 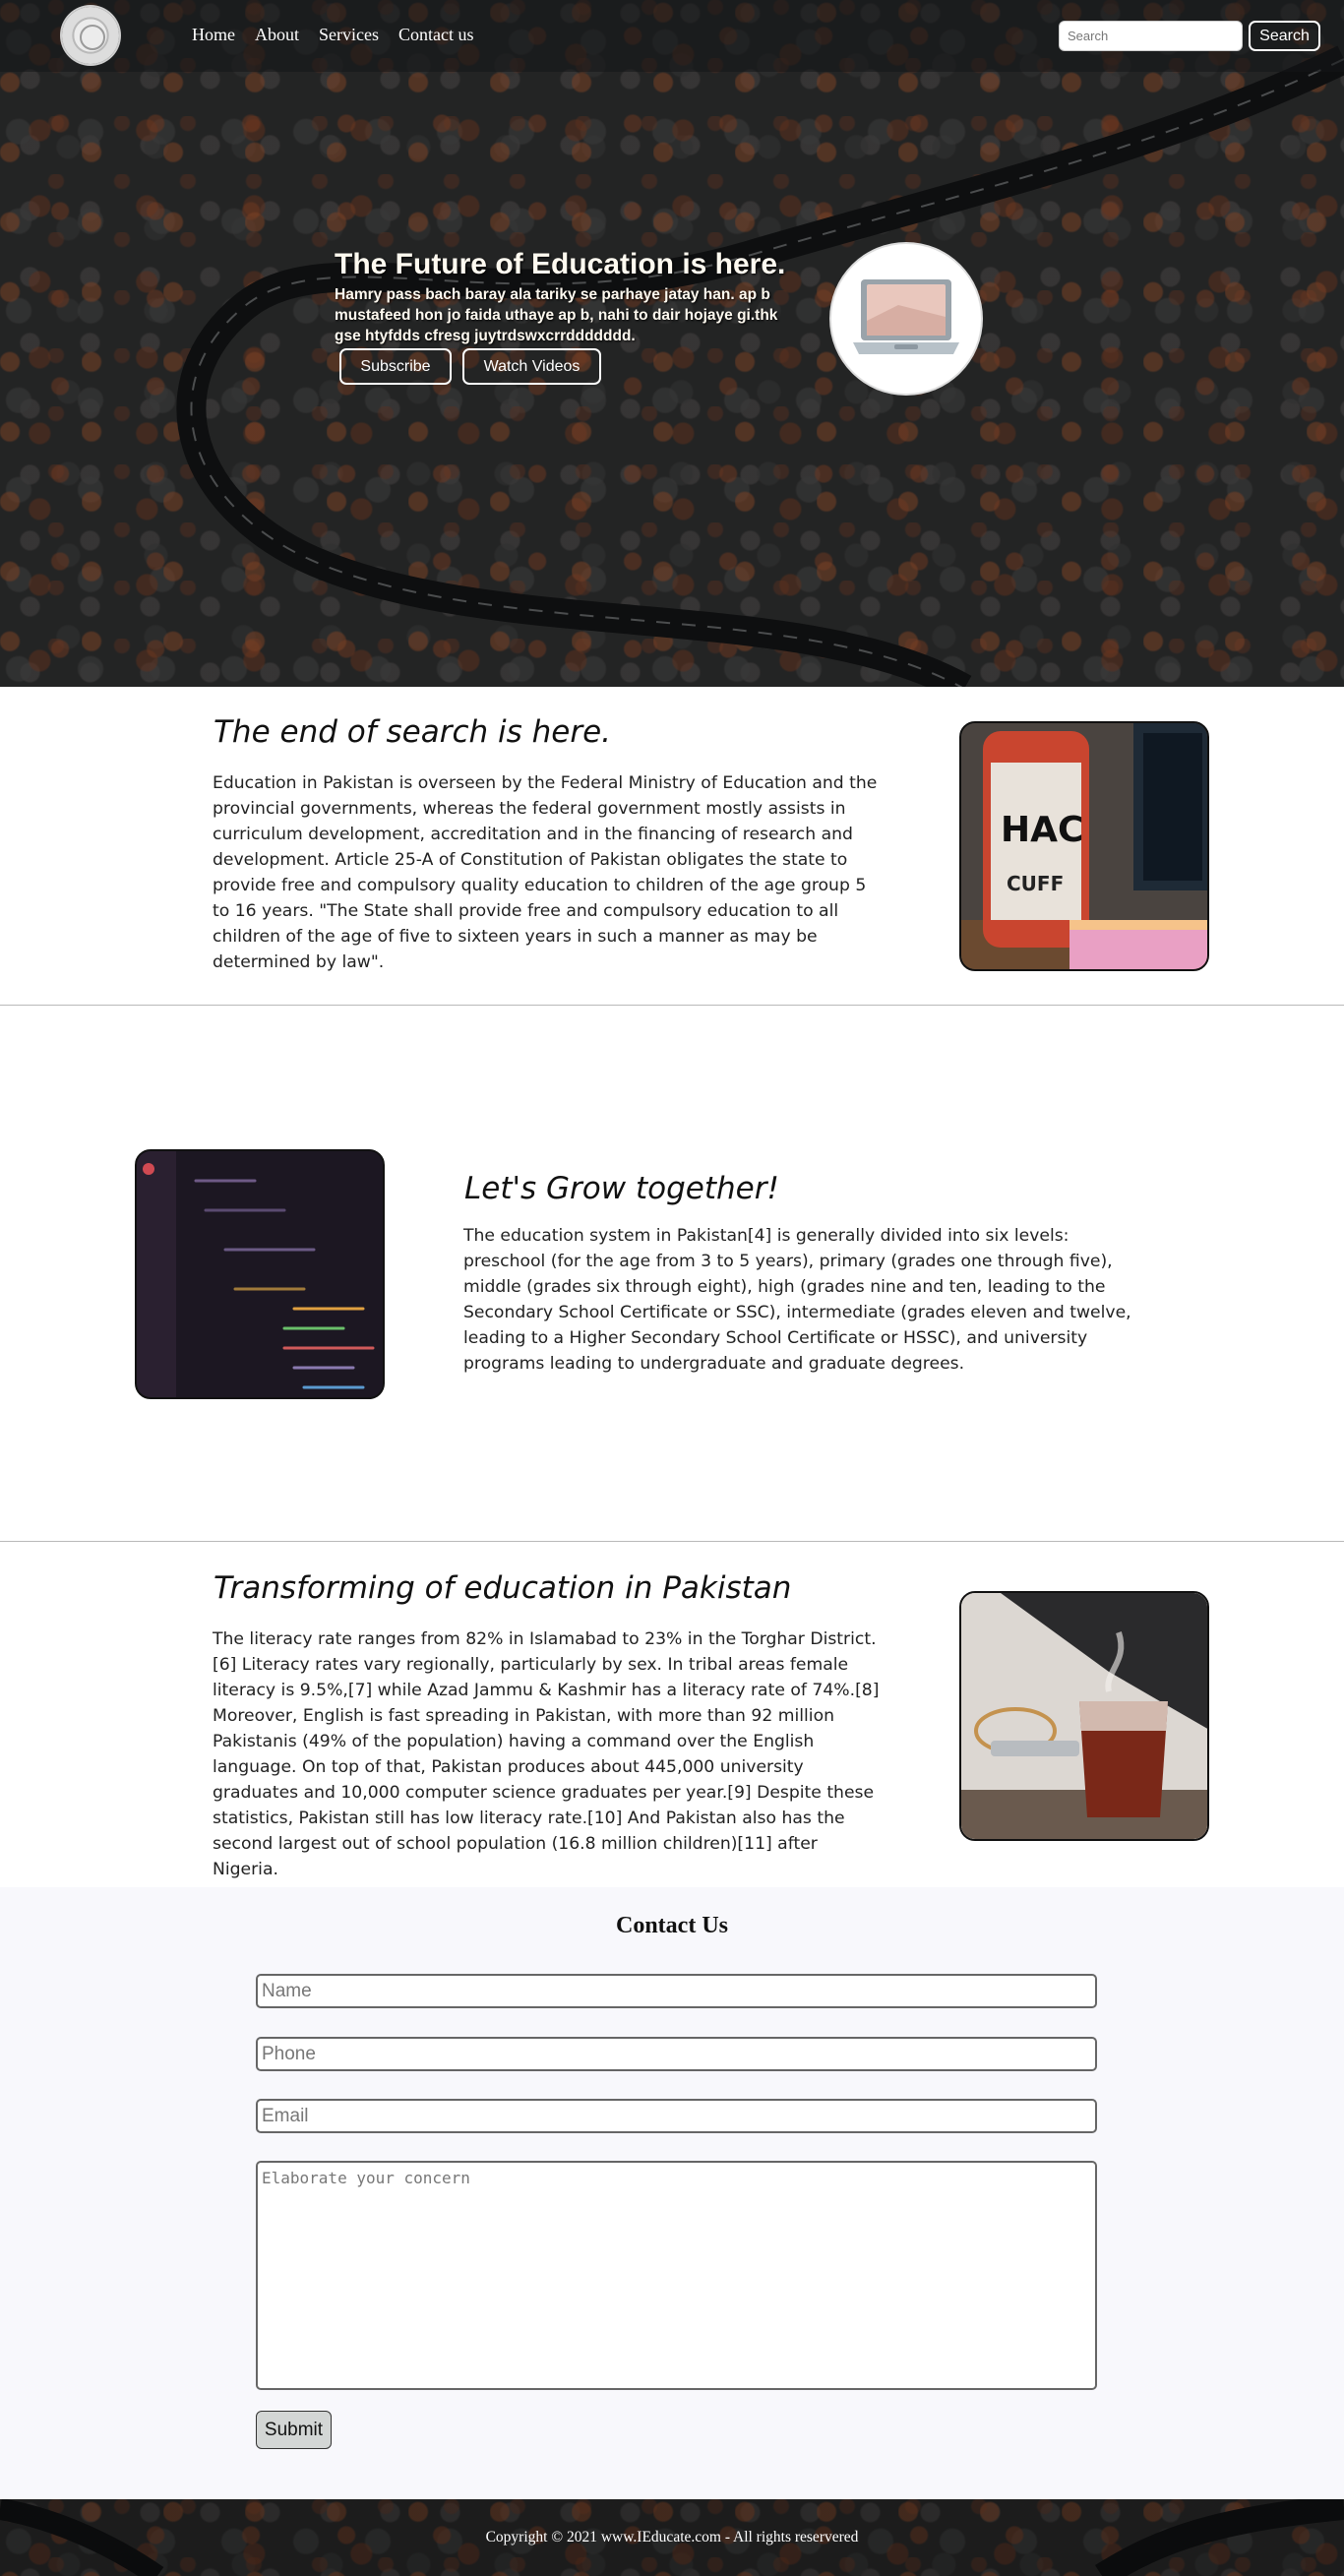 I want to click on tea-glass-photo, so click(x=1084, y=1716).